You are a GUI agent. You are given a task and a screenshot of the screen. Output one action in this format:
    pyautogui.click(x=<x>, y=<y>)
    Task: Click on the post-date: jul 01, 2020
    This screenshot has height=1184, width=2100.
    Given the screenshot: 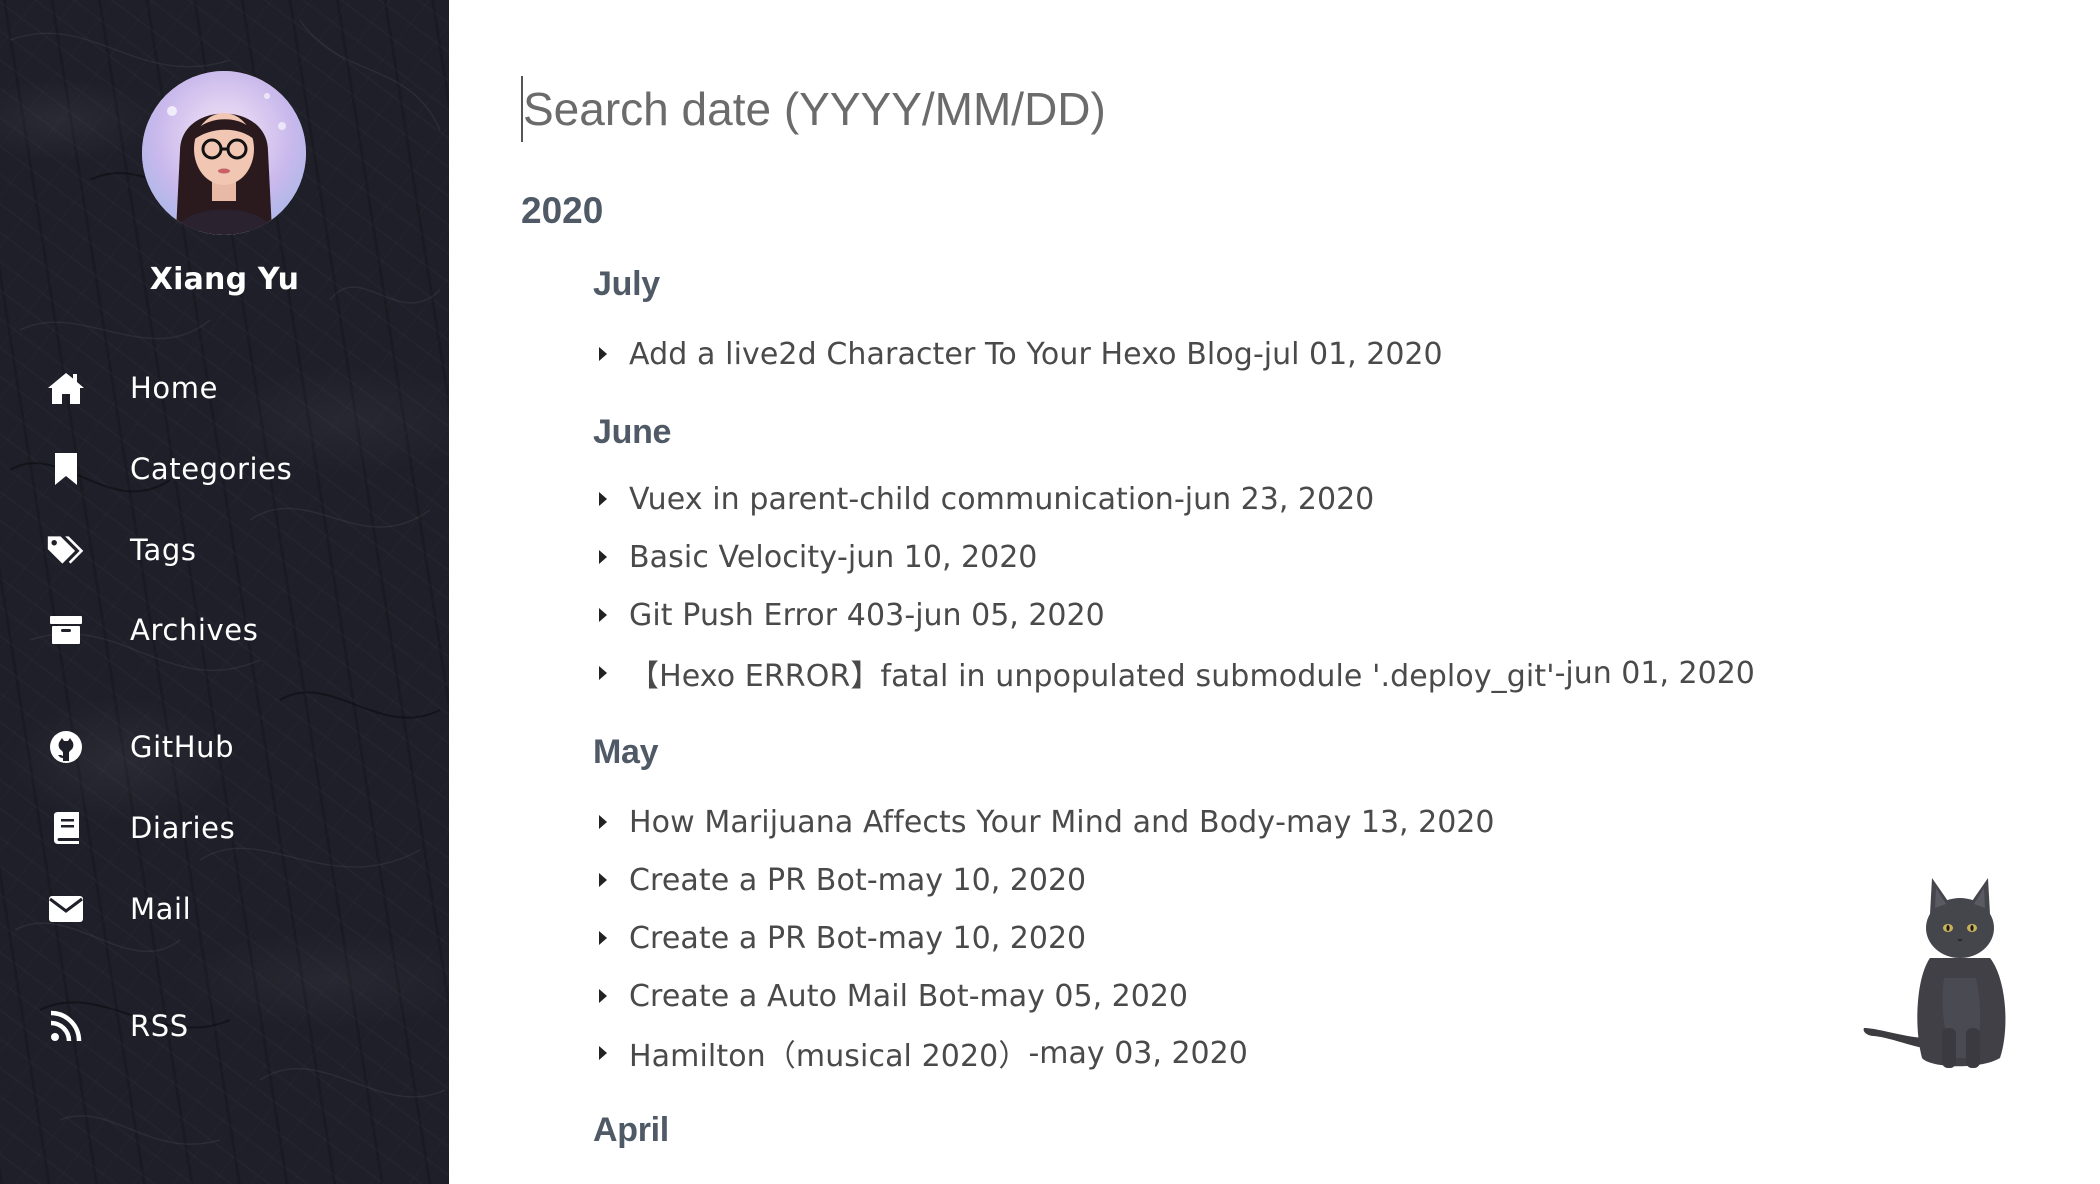 What is the action you would take?
    pyautogui.click(x=1353, y=354)
    